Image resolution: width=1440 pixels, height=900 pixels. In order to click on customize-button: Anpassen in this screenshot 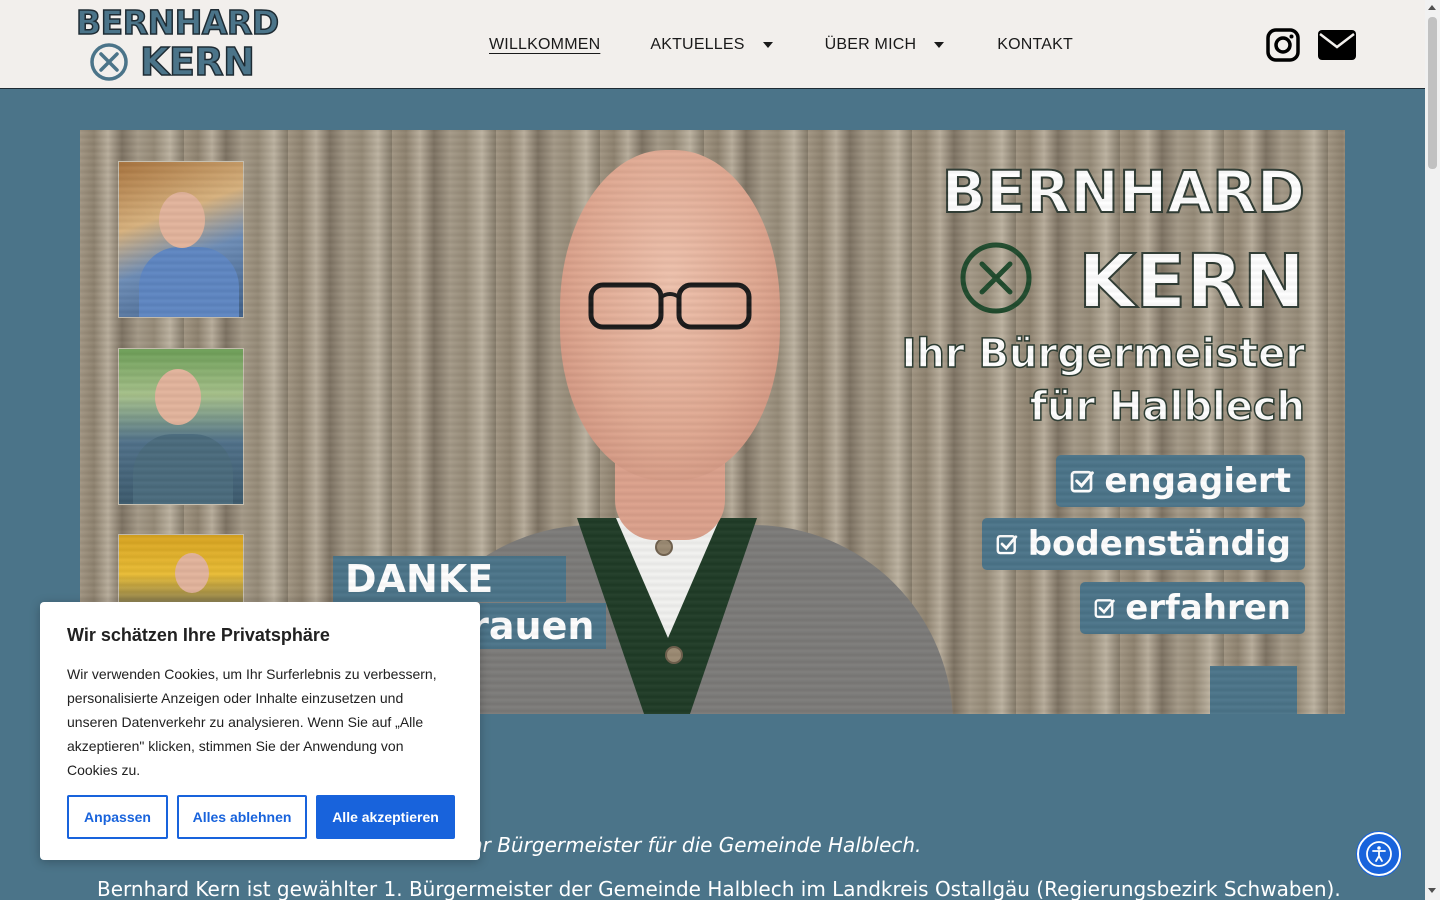, I will do `click(117, 817)`.